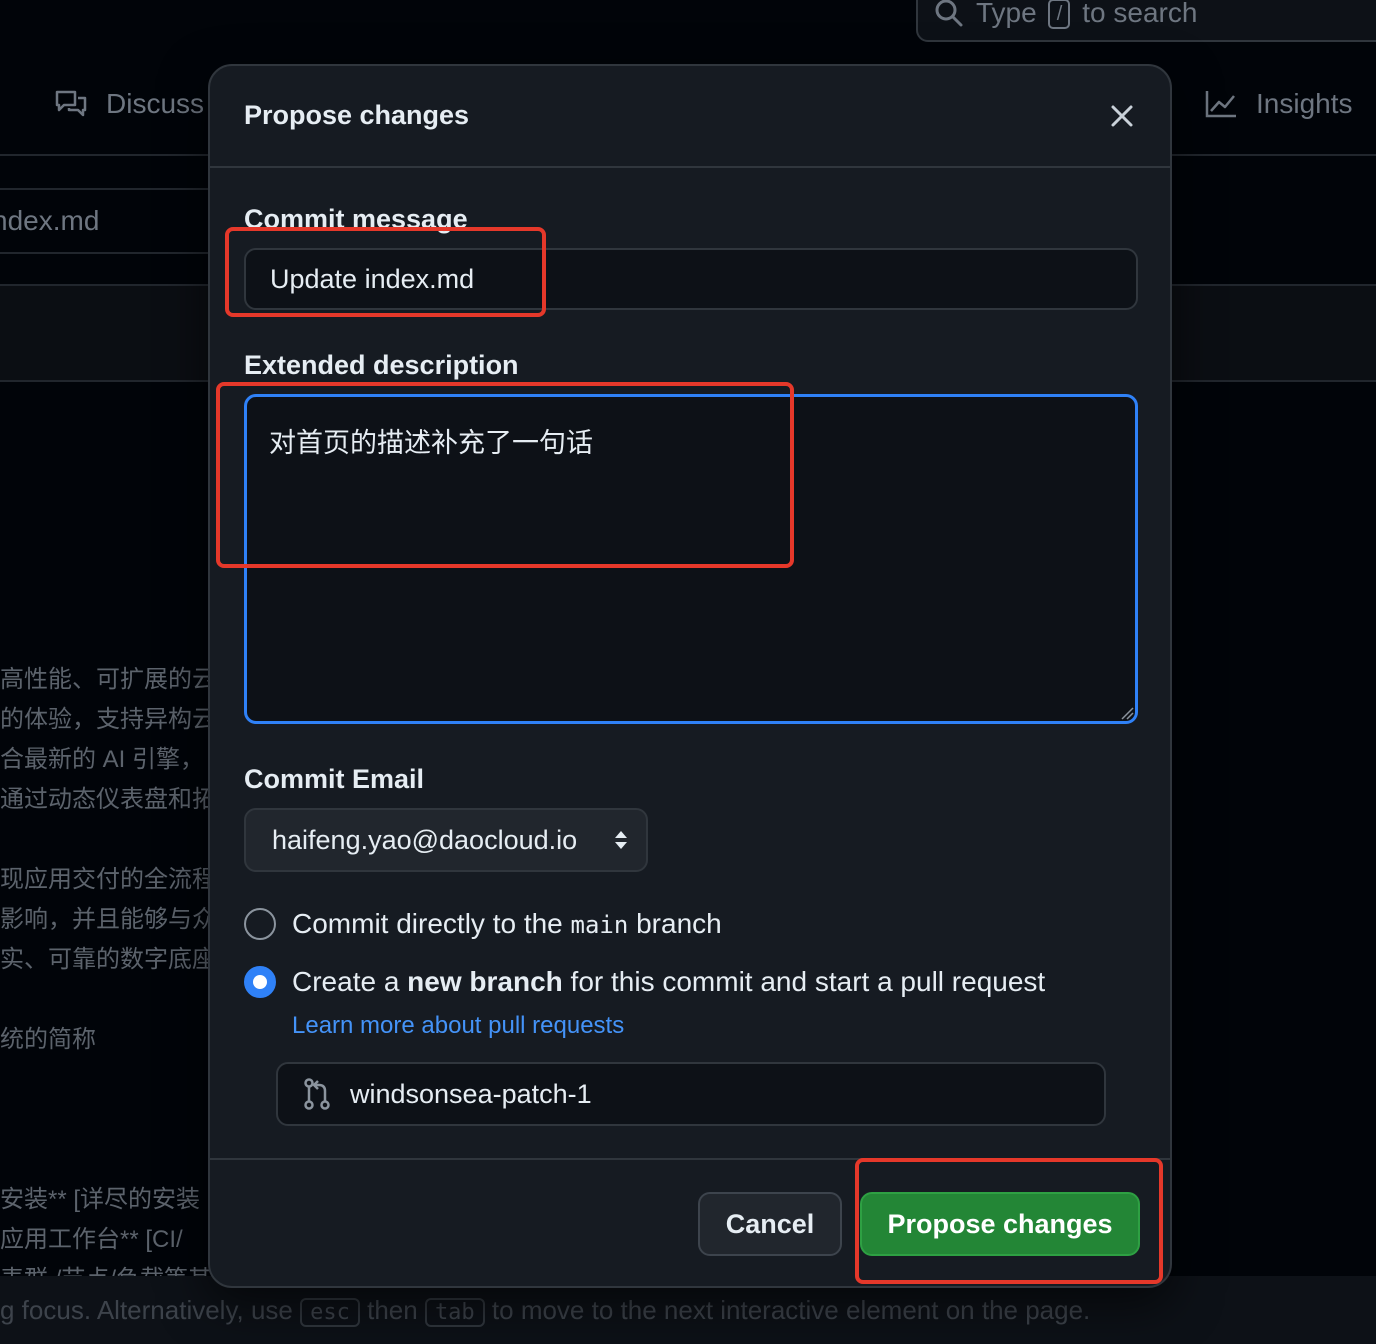 This screenshot has height=1344, width=1376. What do you see at coordinates (690, 117) in the screenshot?
I see `dialog-header: Propose changes` at bounding box center [690, 117].